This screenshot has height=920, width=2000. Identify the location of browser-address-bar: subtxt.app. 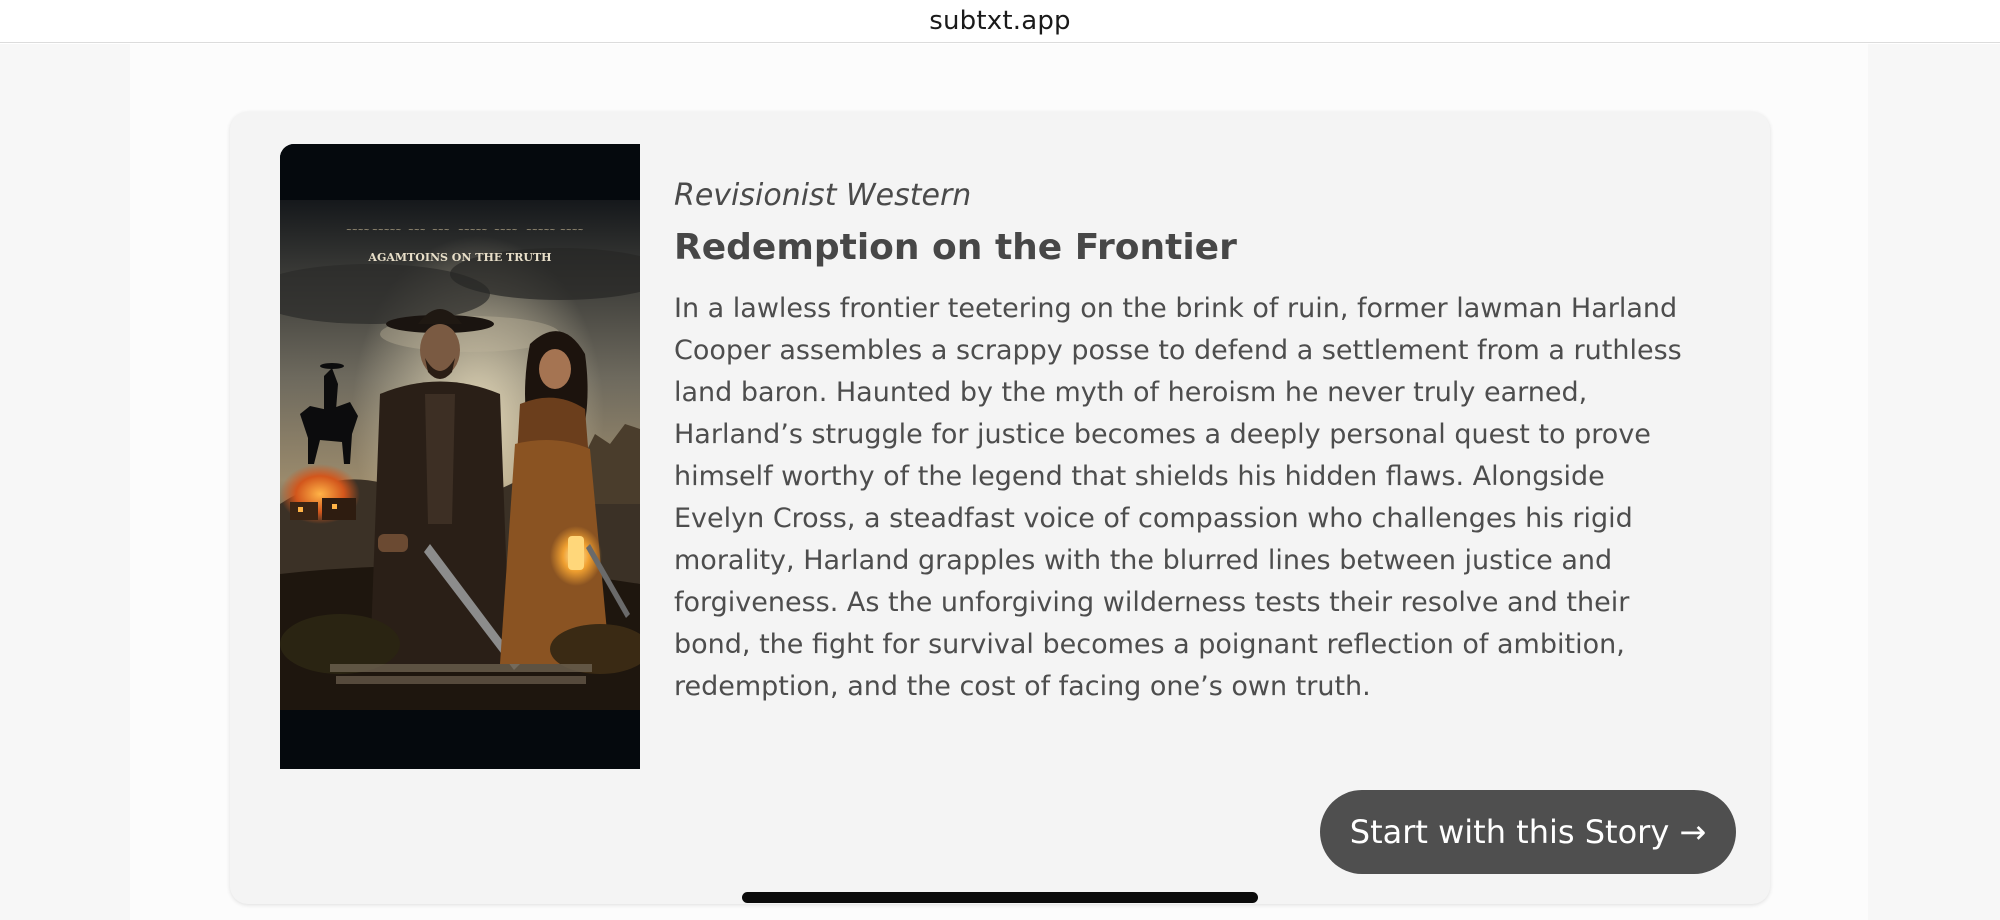
(1000, 21).